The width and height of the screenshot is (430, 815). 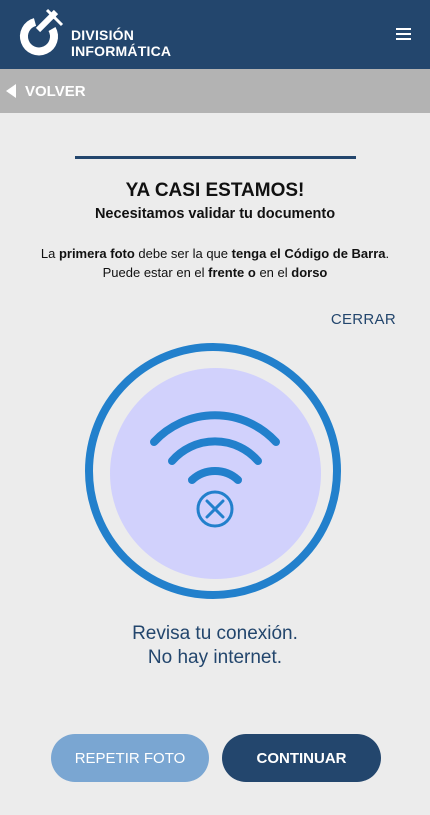 I want to click on page-title: YA CASI ESTAMOS!, so click(x=215, y=190).